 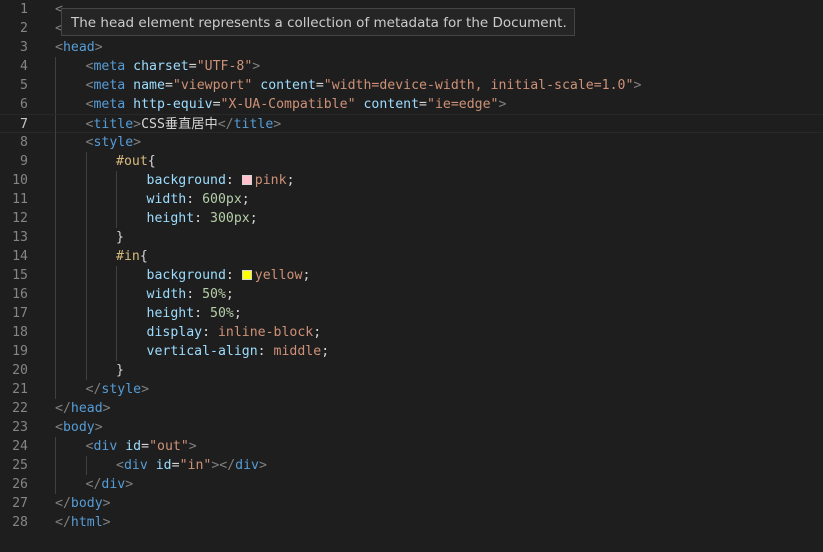 I want to click on code-line: 21 </style>, so click(x=411, y=389).